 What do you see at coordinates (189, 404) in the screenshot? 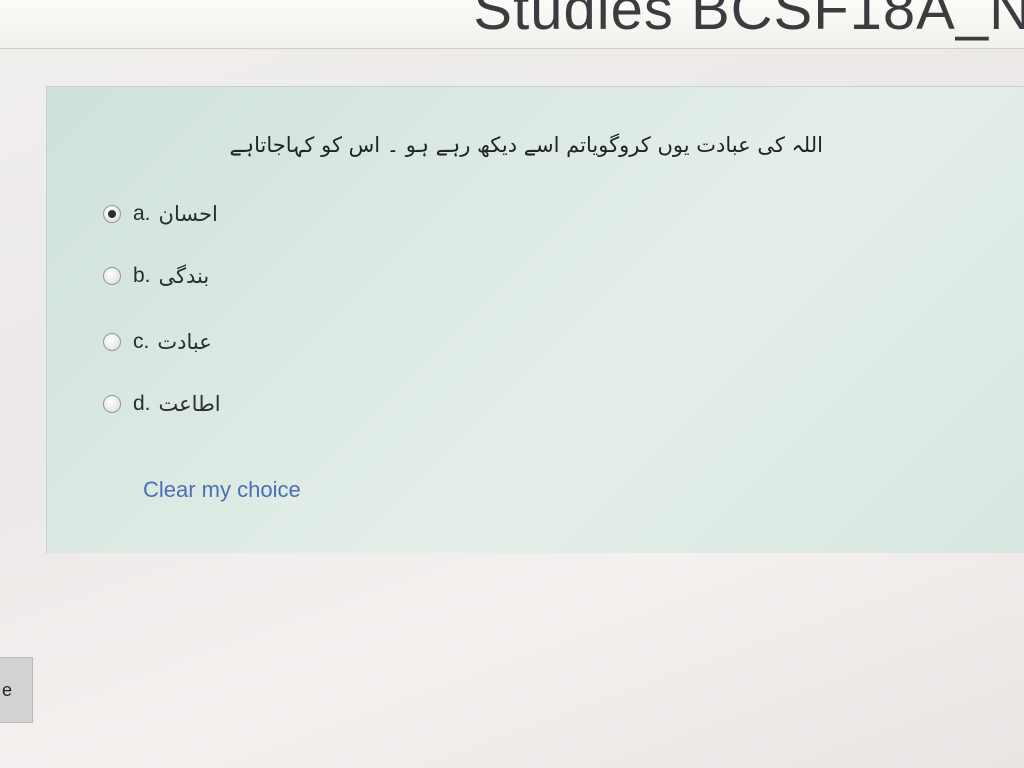
I see `answer-text-d: اطاعت` at bounding box center [189, 404].